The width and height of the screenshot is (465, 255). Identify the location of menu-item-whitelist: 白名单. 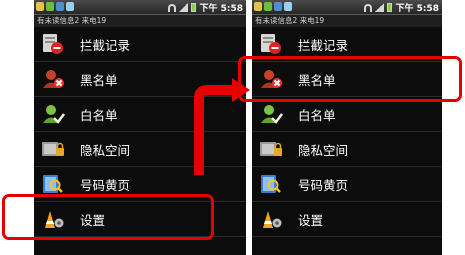
(347, 114).